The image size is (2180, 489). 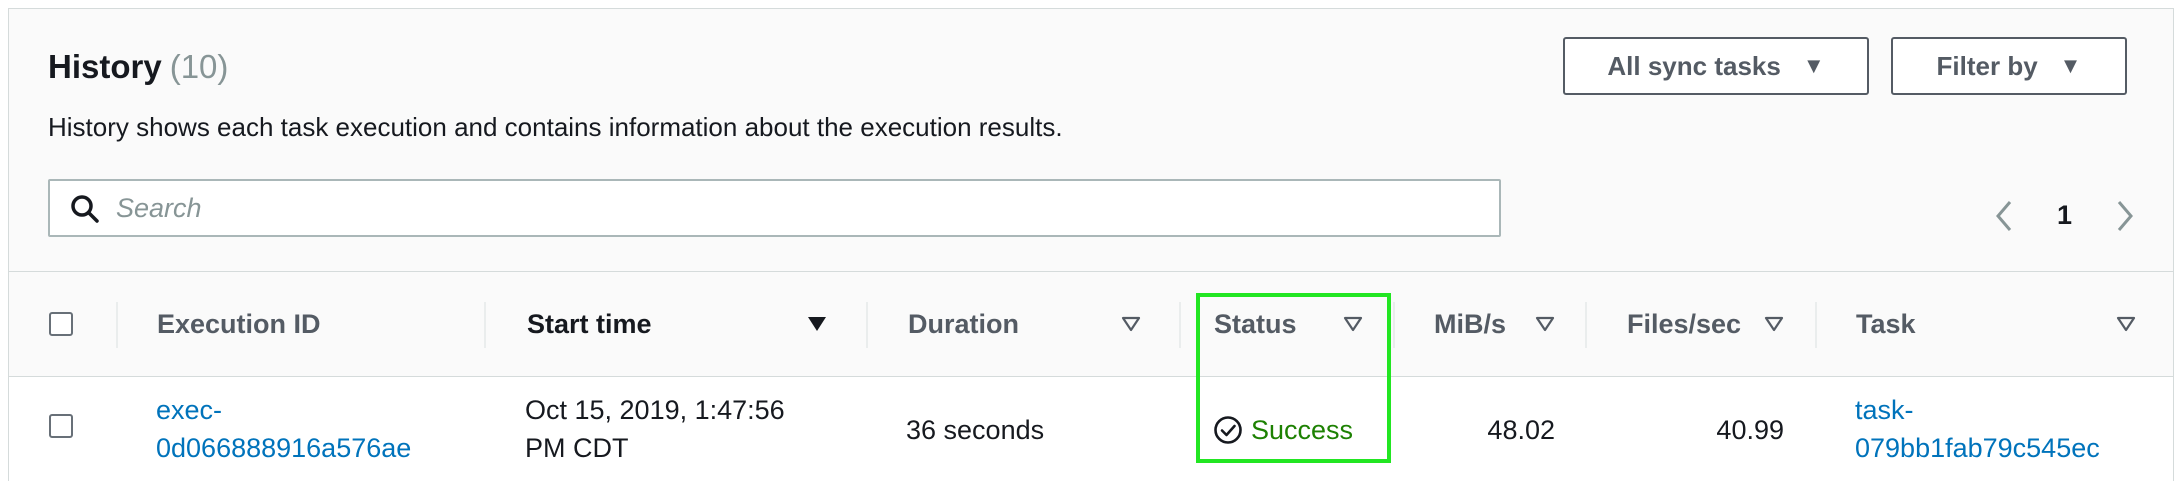 What do you see at coordinates (1977, 448) in the screenshot?
I see `task-line2: 079bb1fab79c545ec` at bounding box center [1977, 448].